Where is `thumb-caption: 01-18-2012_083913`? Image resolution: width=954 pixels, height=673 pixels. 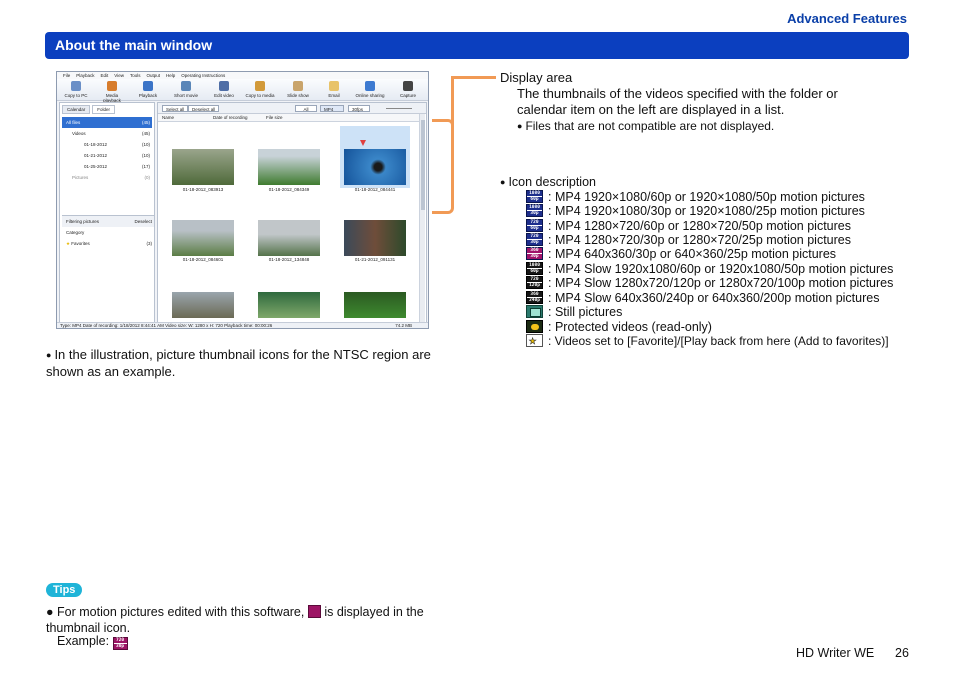
thumb-caption: 01-18-2012_083913 is located at coordinates (203, 189).